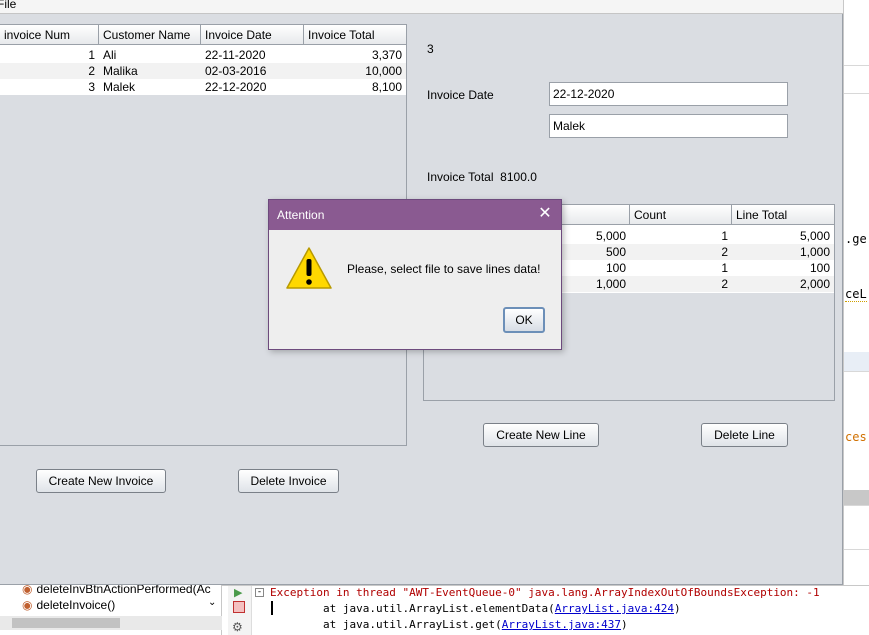  Describe the element at coordinates (482, 177) in the screenshot. I see `invoice-total-label: Invoice Total 8100.0` at that location.